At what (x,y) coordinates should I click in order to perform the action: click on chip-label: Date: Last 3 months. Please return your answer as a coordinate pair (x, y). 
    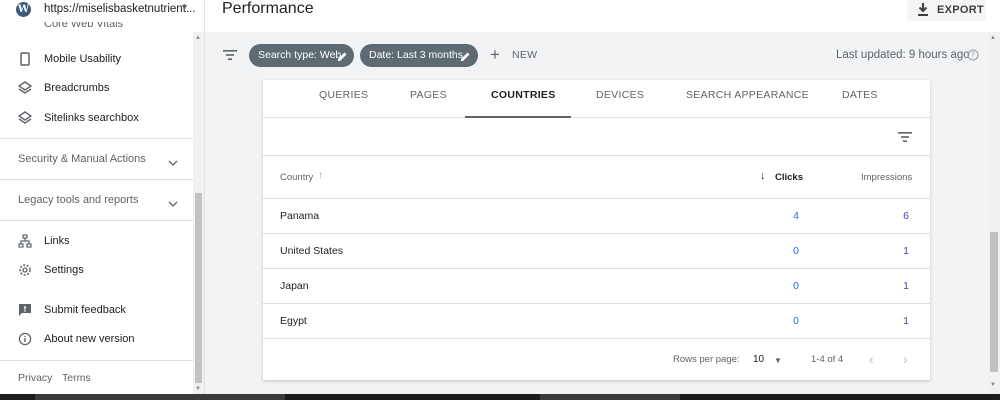
    Looking at the image, I should click on (416, 55).